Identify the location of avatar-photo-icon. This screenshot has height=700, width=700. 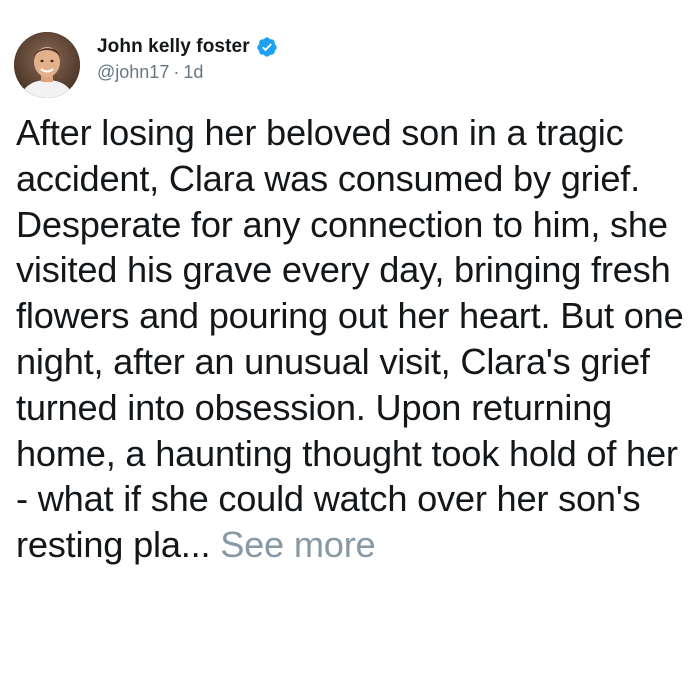
(47, 65).